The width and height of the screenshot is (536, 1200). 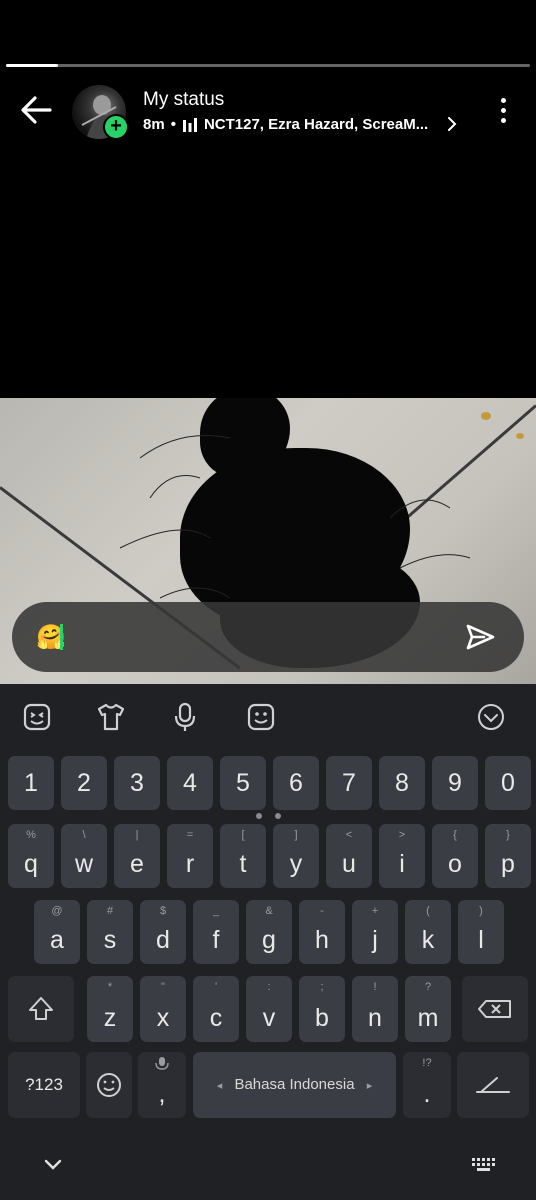 I want to click on key-label: 3, so click(x=137, y=783).